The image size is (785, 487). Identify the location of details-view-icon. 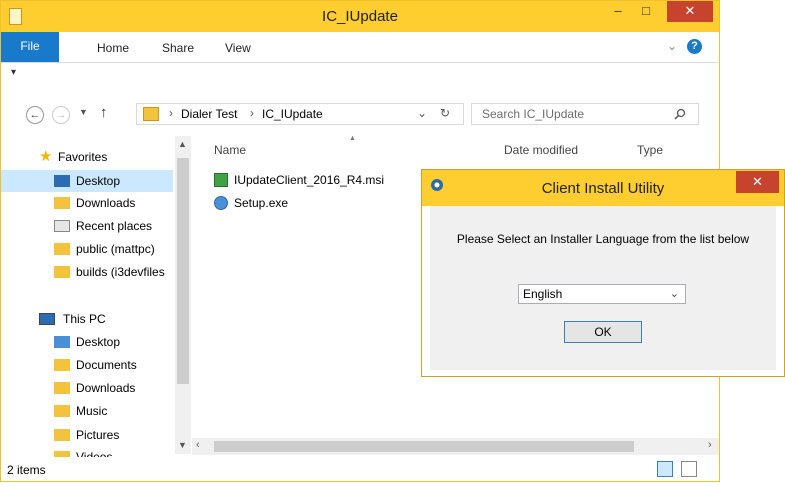
(665, 469).